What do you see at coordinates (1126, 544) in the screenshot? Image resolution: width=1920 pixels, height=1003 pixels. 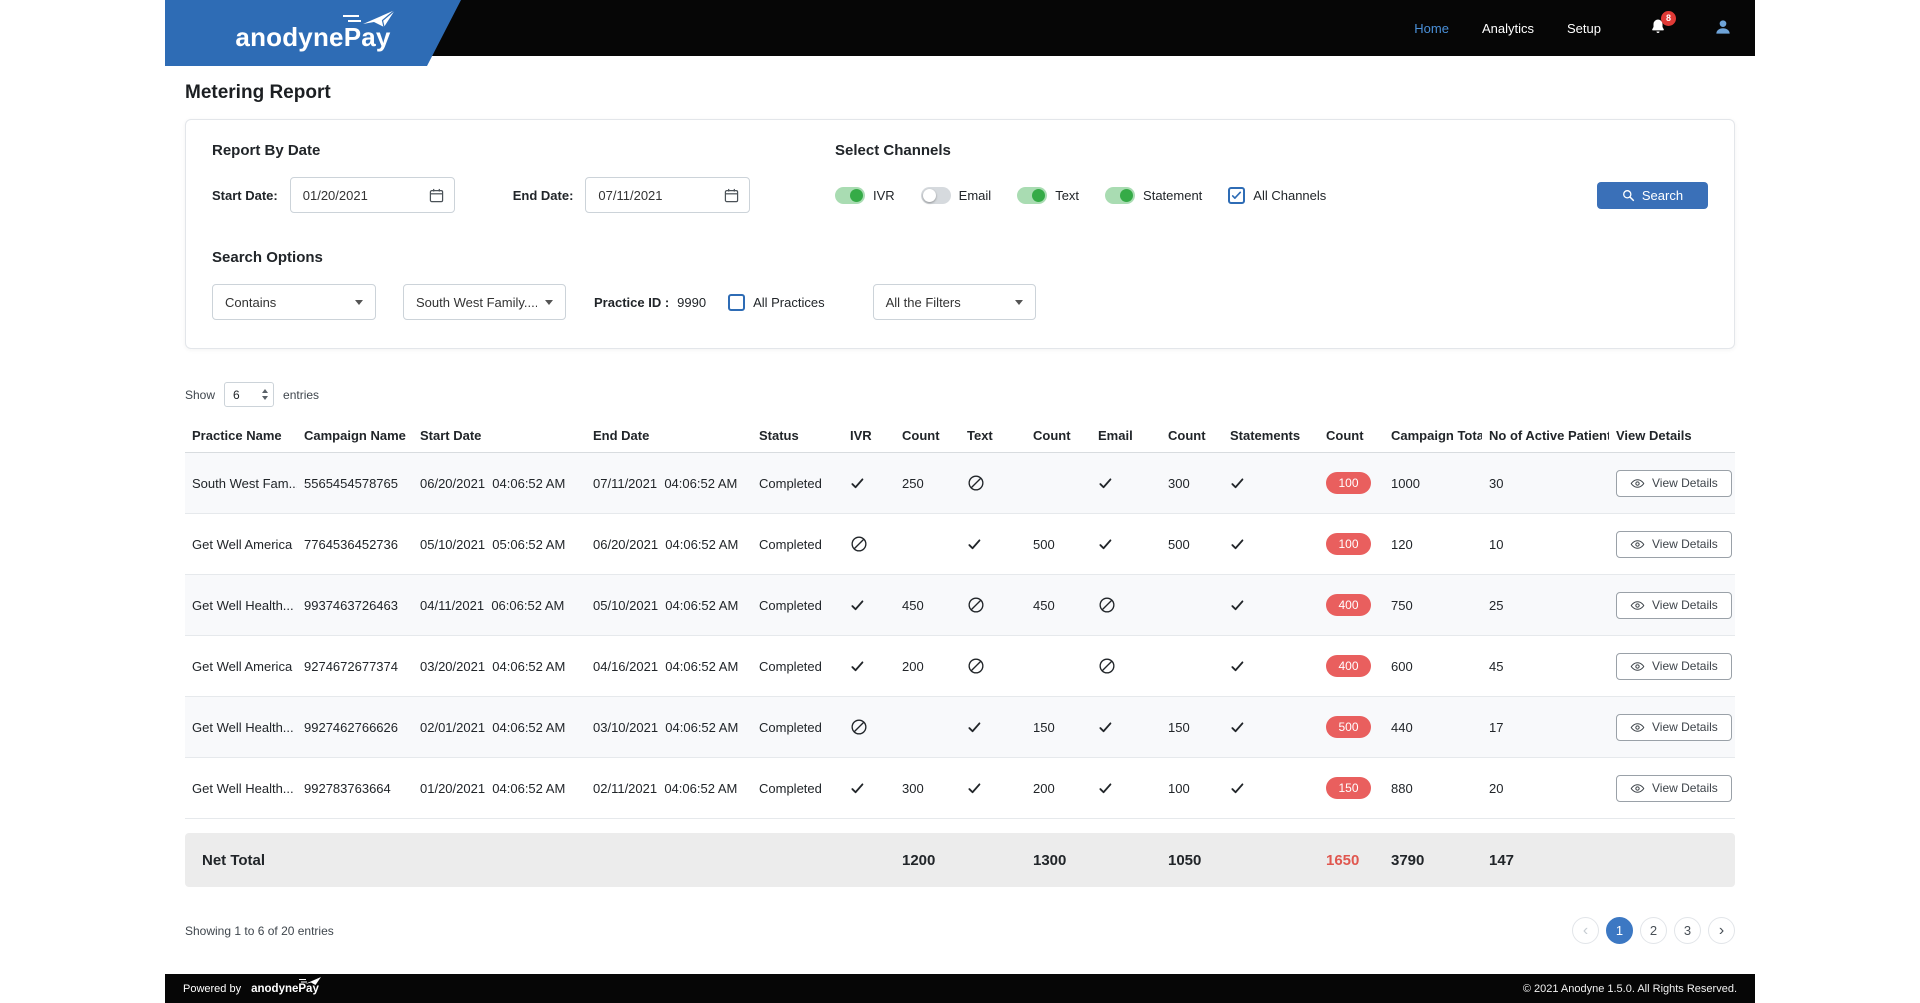 I see `email-status-icon` at bounding box center [1126, 544].